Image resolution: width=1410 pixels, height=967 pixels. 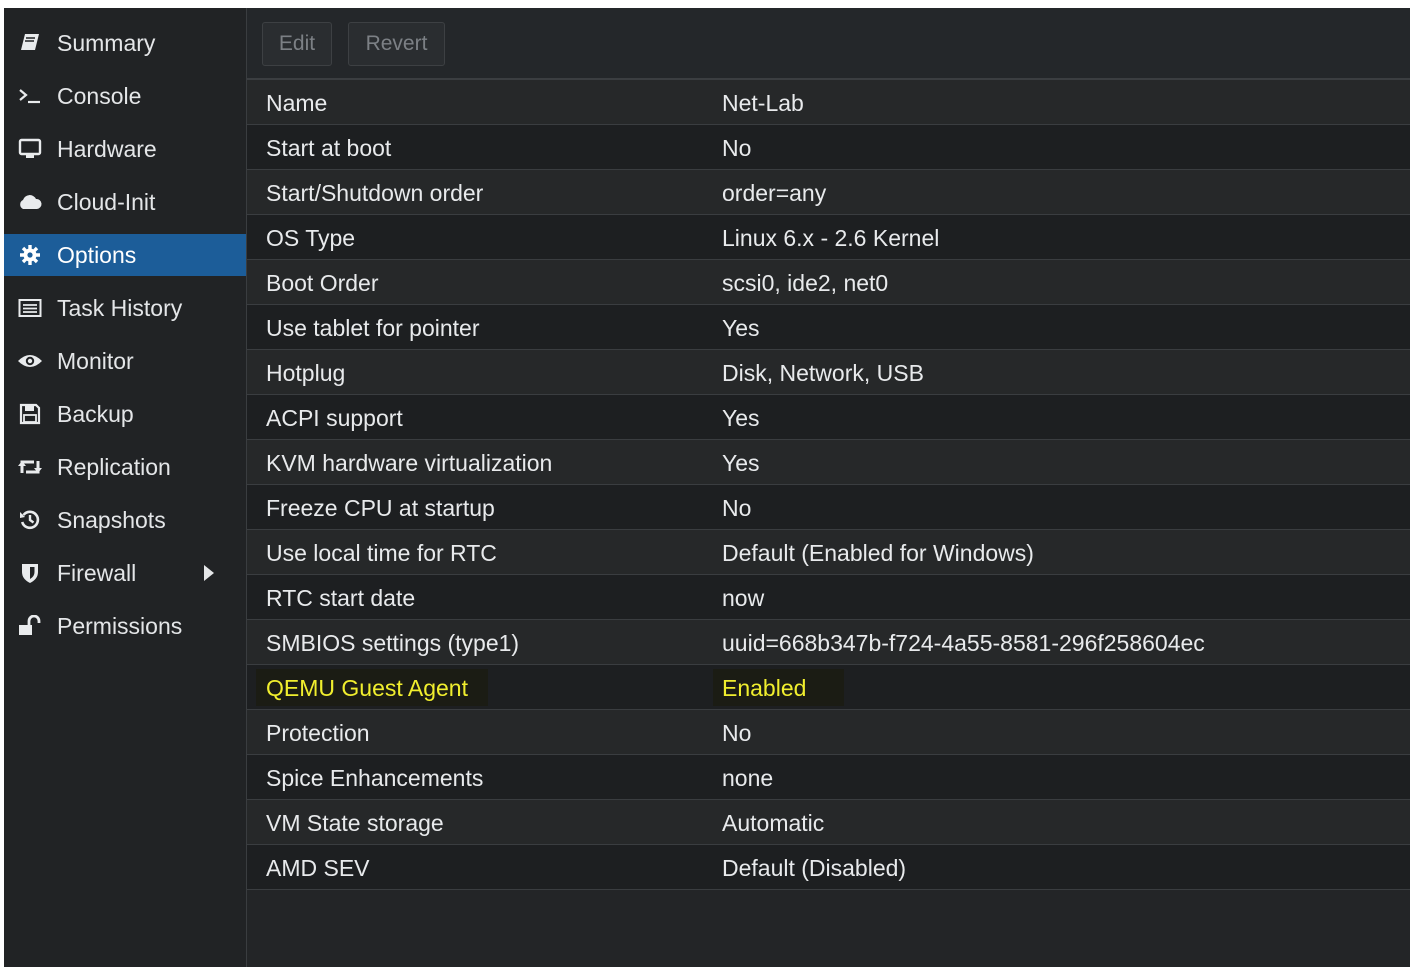 What do you see at coordinates (318, 733) in the screenshot?
I see `option-key: Protection` at bounding box center [318, 733].